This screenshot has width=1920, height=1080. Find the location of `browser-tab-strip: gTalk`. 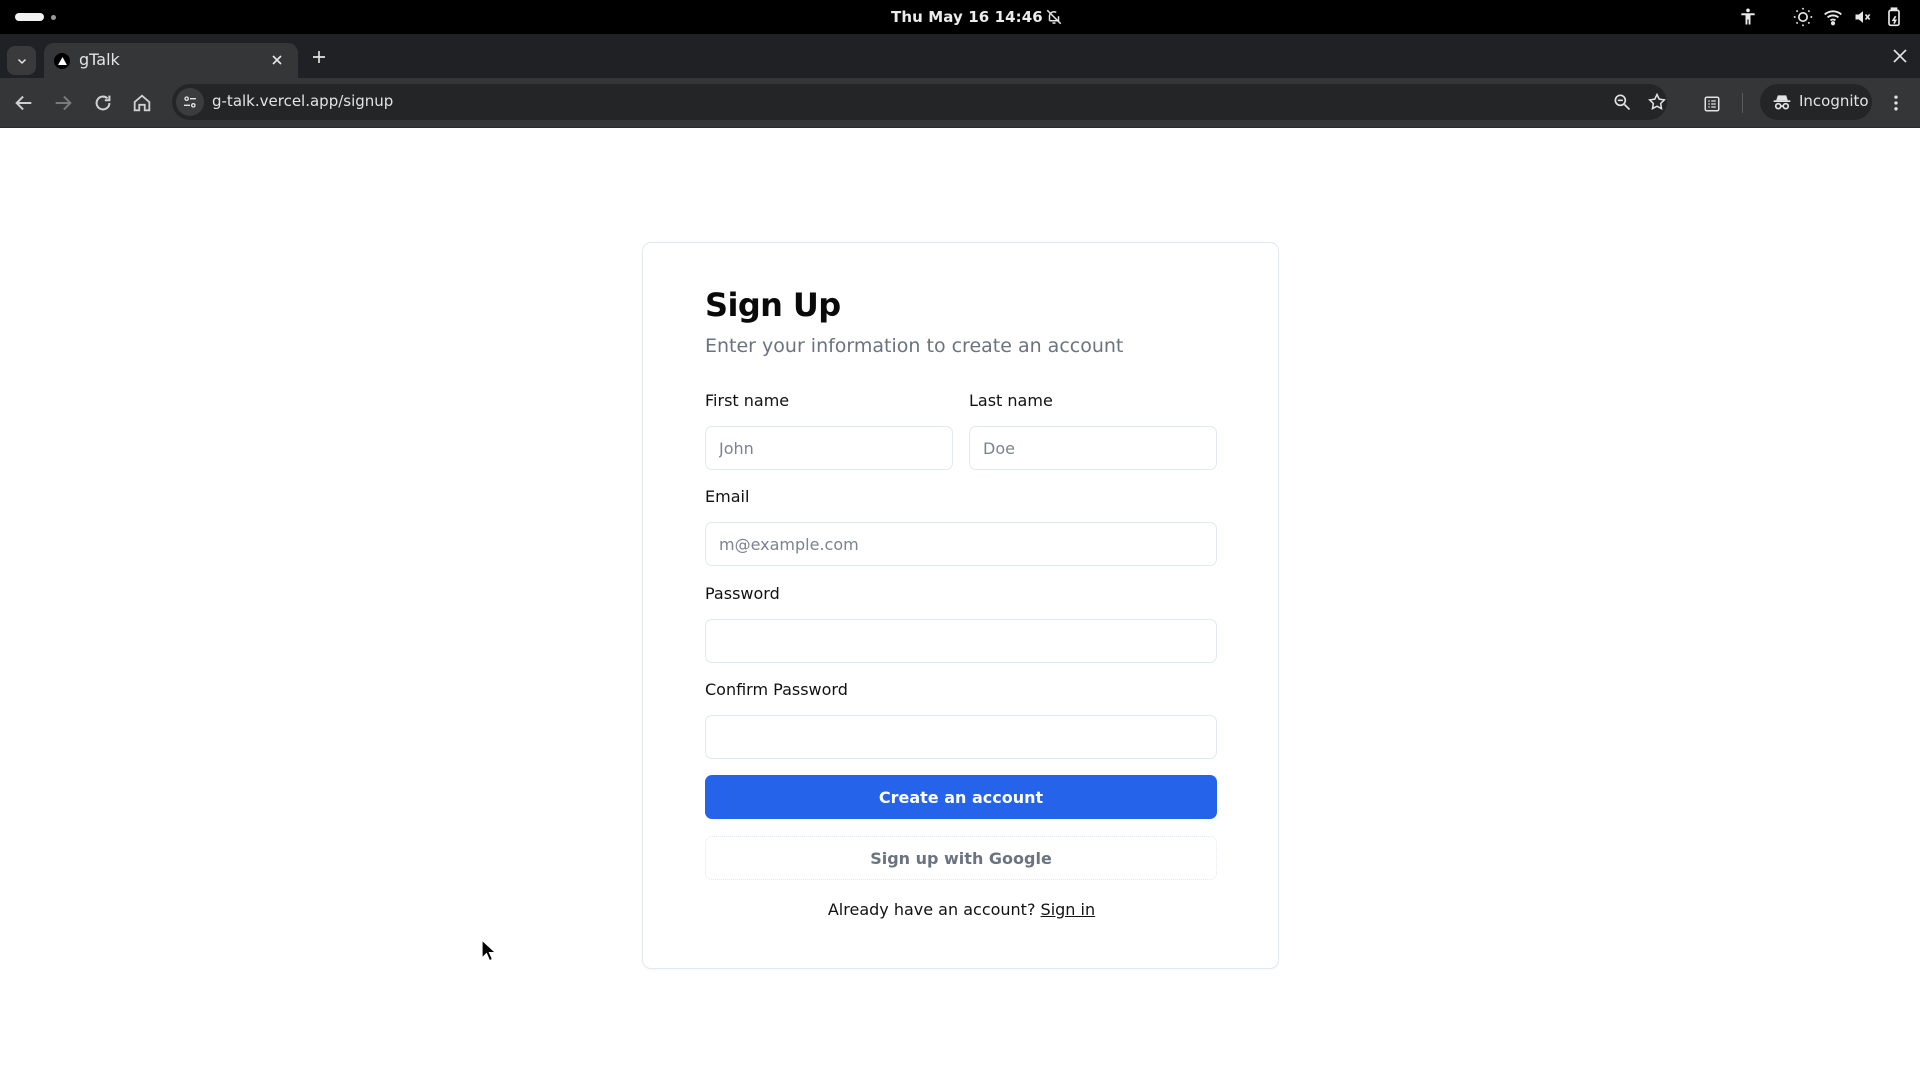

browser-tab-strip: gTalk is located at coordinates (960, 56).